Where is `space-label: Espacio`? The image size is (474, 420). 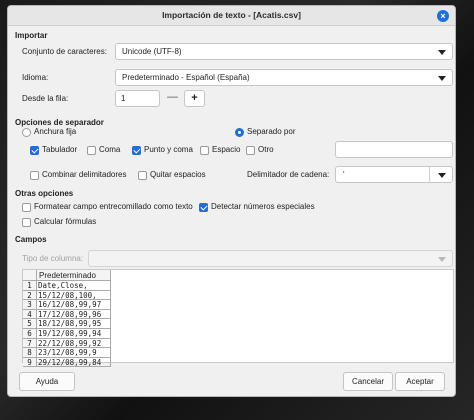 space-label: Espacio is located at coordinates (226, 149).